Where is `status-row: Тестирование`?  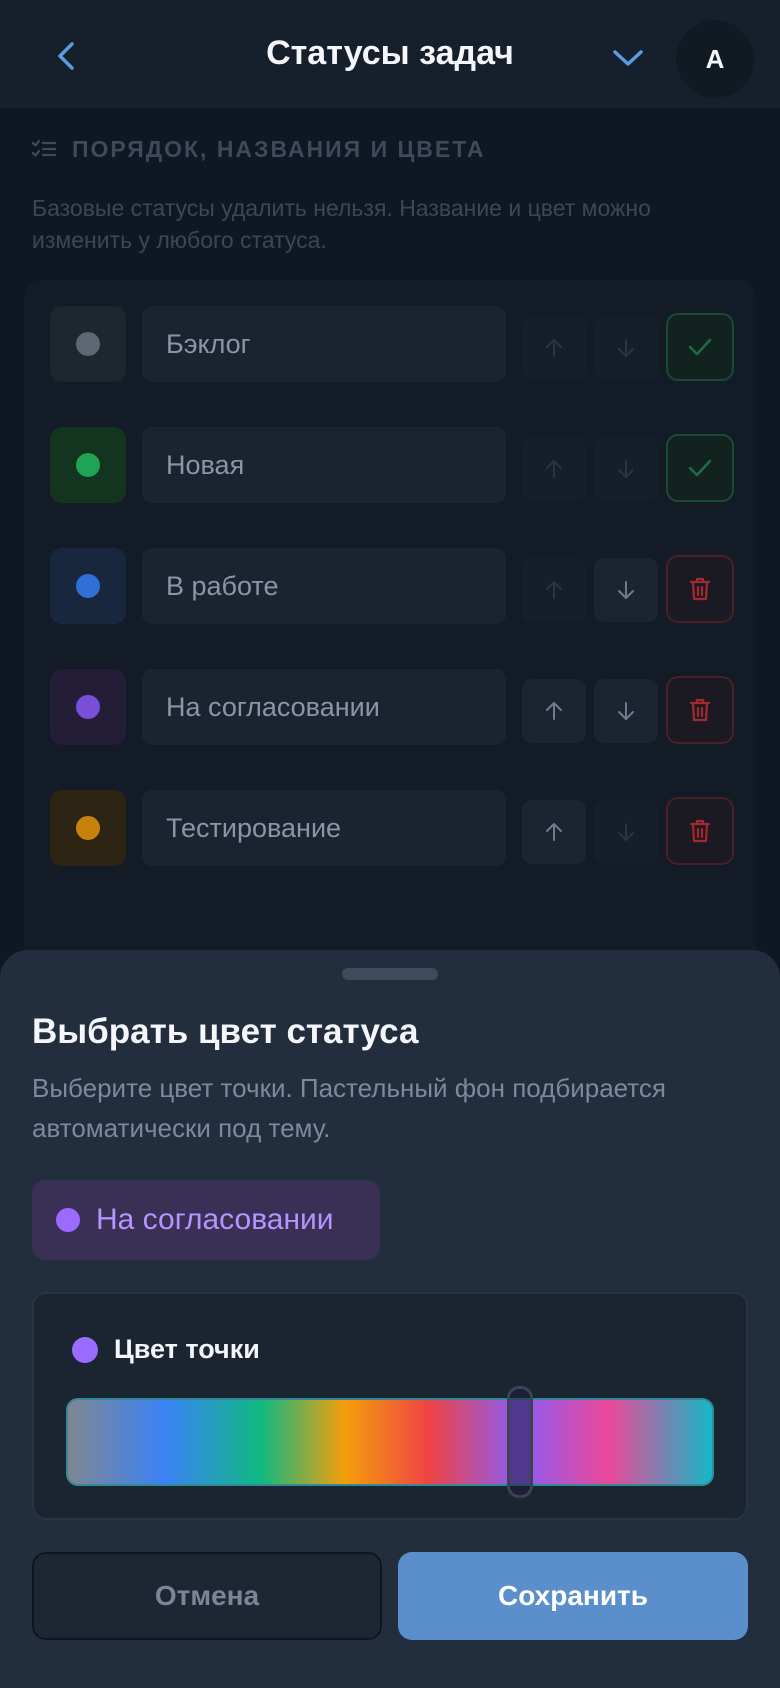 status-row: Тестирование is located at coordinates (392, 826).